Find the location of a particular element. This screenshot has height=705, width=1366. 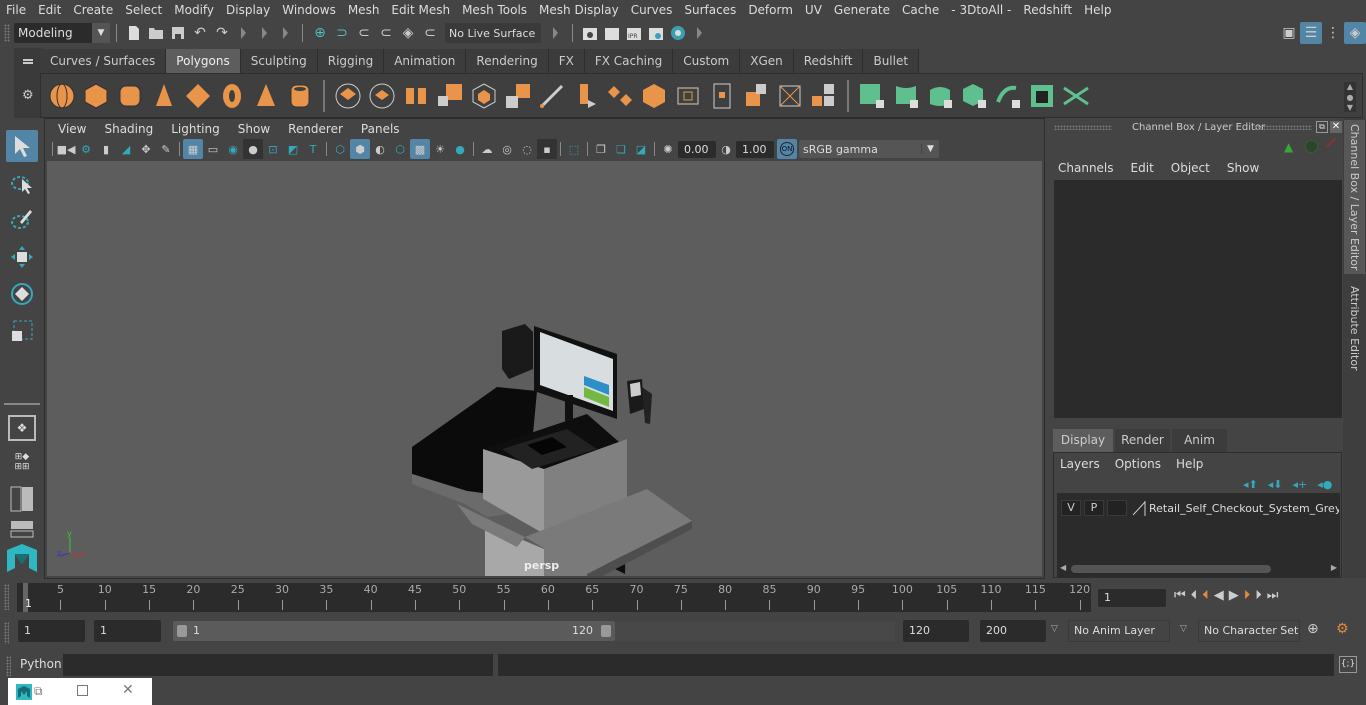

horizontal-scrollbar: ◀ ▶ is located at coordinates (1198, 569).